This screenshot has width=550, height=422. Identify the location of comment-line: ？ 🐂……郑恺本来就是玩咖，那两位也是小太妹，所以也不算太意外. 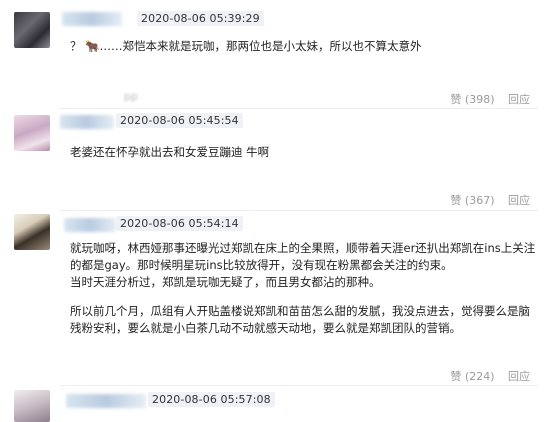
(246, 46).